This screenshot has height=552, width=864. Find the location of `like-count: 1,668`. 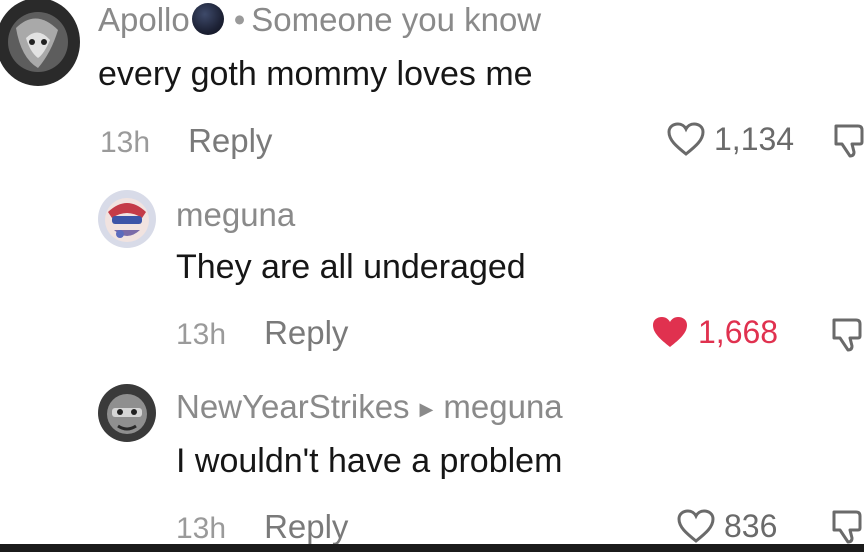

like-count: 1,668 is located at coordinates (738, 332).